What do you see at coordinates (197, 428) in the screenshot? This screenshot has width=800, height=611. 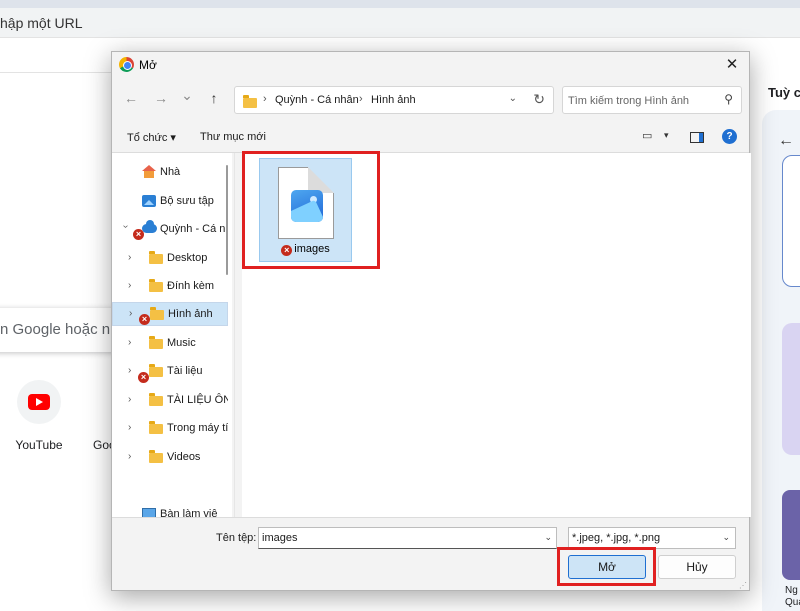 I see `sidebar-item-label: Trong máy tí` at bounding box center [197, 428].